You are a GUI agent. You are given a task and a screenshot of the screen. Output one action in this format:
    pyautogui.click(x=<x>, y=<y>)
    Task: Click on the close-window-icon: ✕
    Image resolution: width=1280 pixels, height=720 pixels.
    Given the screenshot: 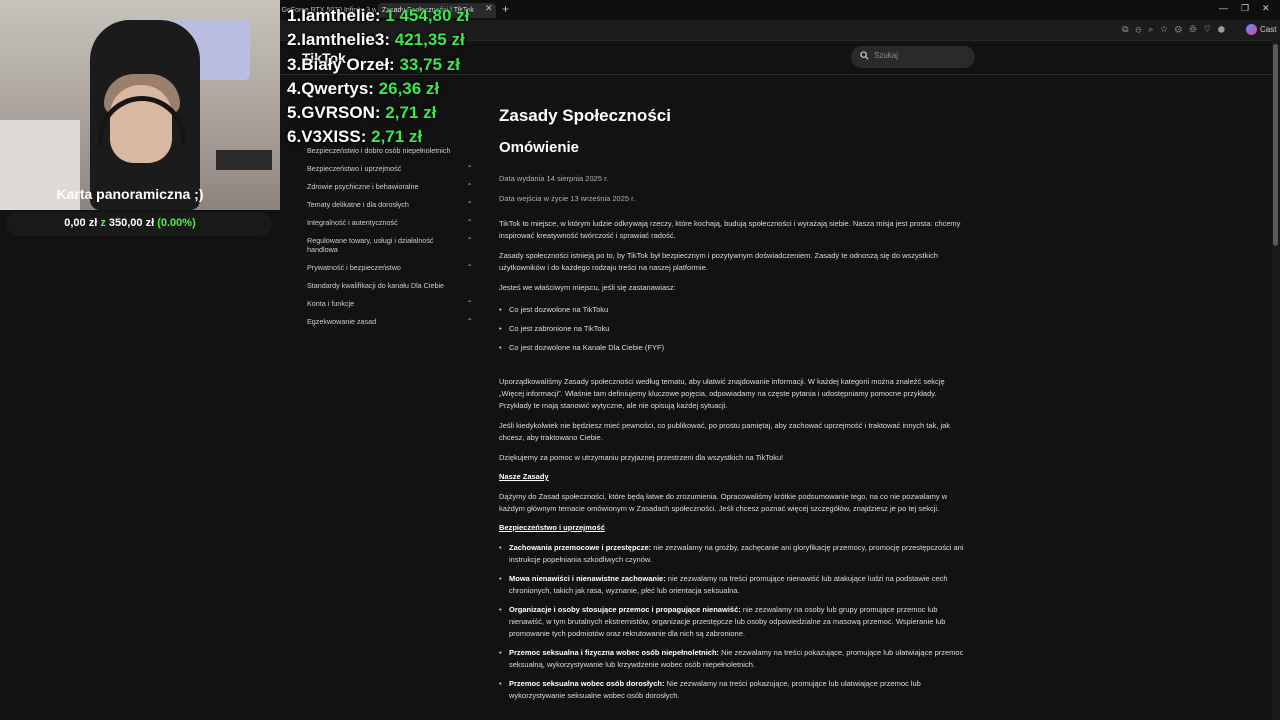 What is the action you would take?
    pyautogui.click(x=1266, y=8)
    